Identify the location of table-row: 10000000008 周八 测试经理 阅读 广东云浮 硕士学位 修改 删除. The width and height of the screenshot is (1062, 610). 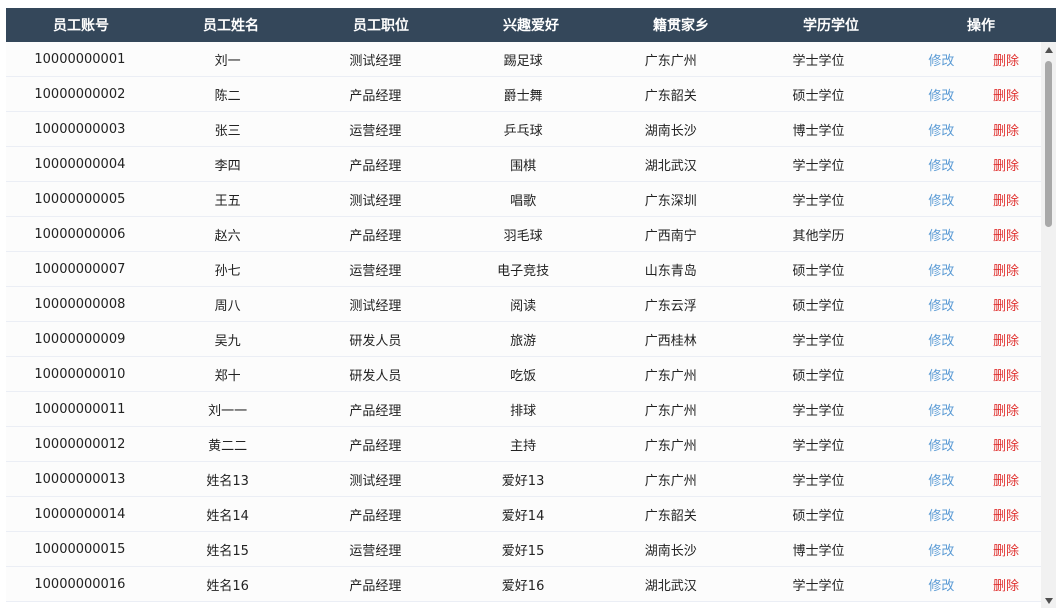
(523, 304).